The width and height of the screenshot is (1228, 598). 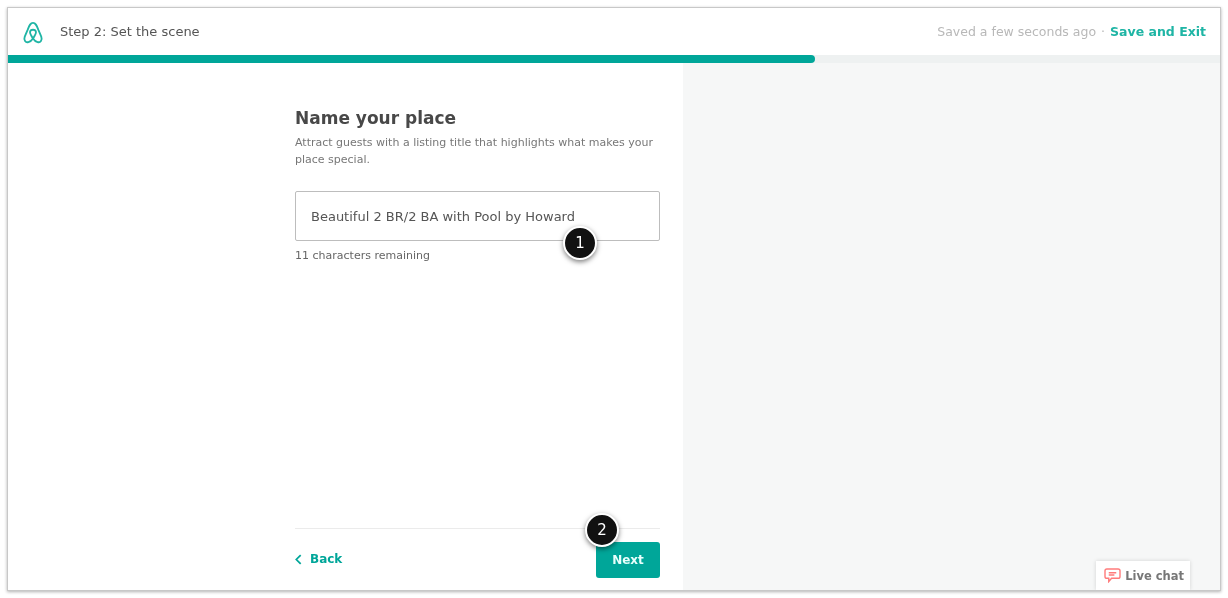 I want to click on chat-bubble-icon, so click(x=1113, y=575).